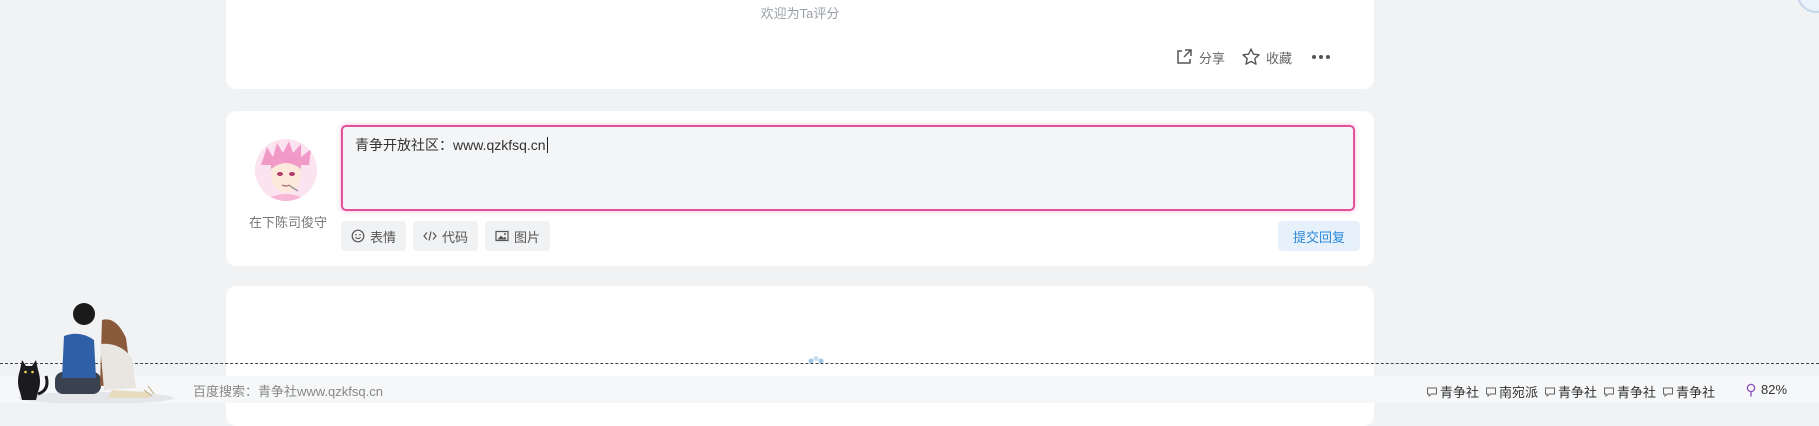  Describe the element at coordinates (288, 390) in the screenshot. I see `baidu-search-text: 百度搜索：青争社www.qzkfsq.cn` at that location.